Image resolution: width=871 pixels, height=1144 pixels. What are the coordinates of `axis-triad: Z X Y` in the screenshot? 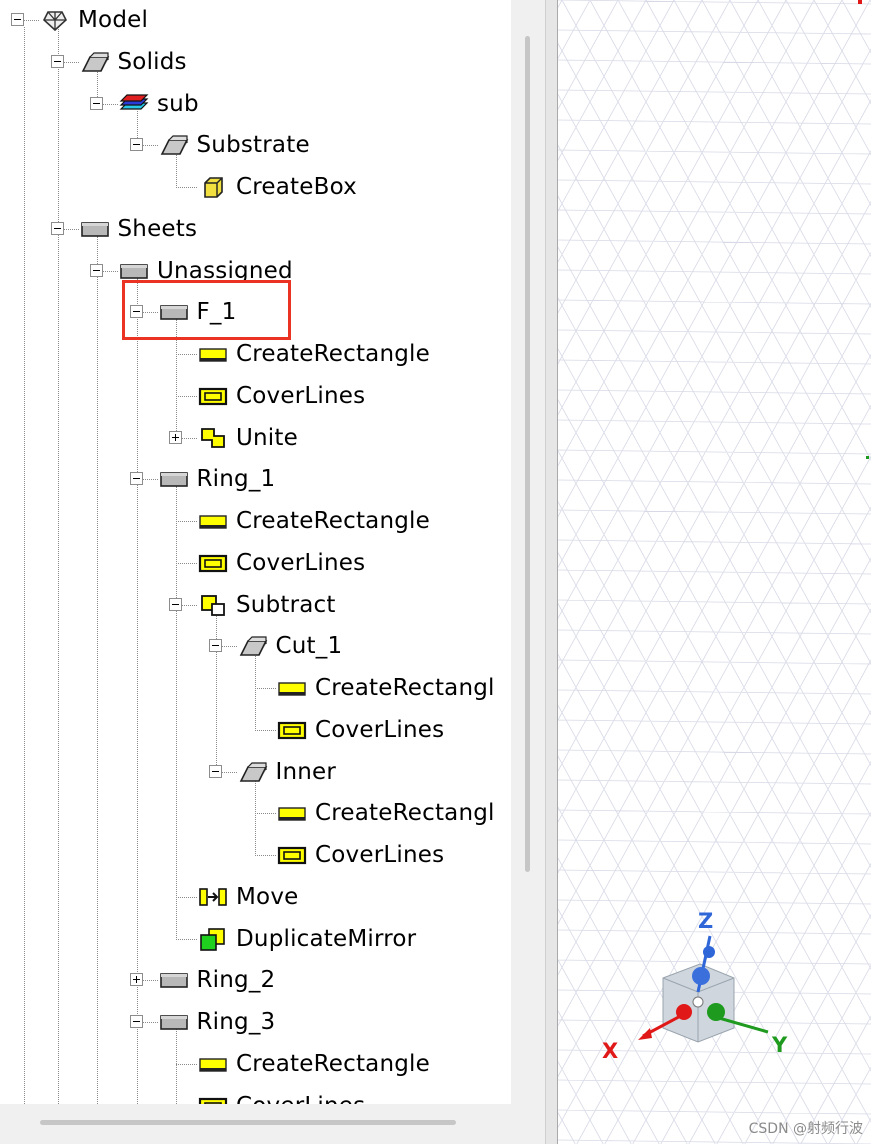 It's located at (695, 986).